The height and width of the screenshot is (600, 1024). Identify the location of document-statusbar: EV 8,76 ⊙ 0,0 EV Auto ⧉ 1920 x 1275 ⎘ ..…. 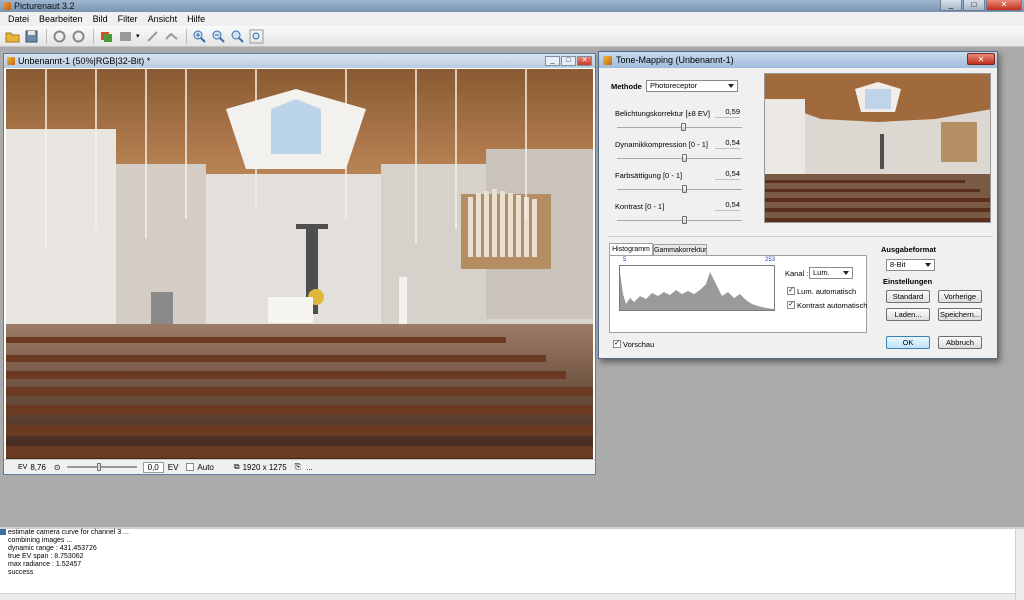
(299, 466).